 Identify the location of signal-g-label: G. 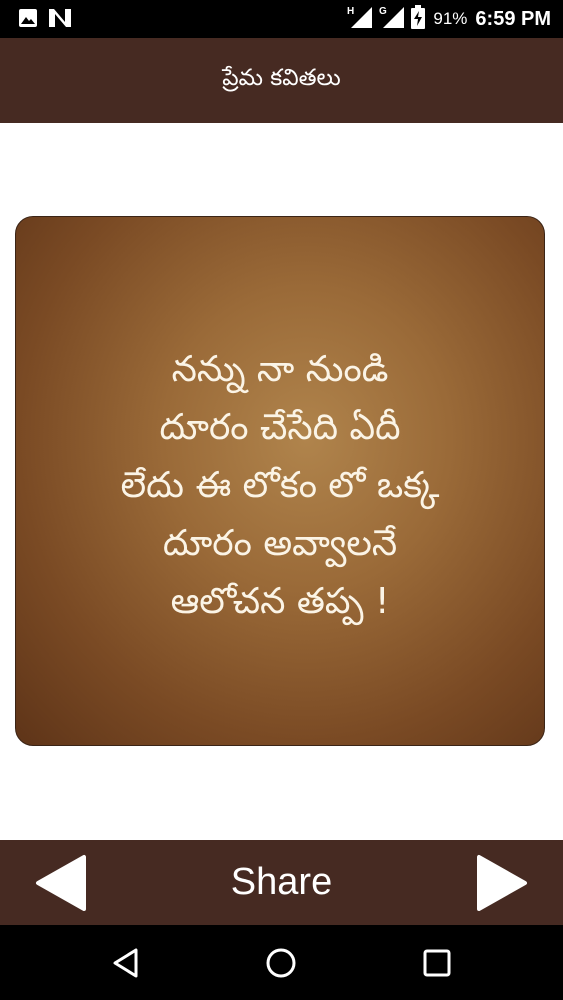
(383, 11).